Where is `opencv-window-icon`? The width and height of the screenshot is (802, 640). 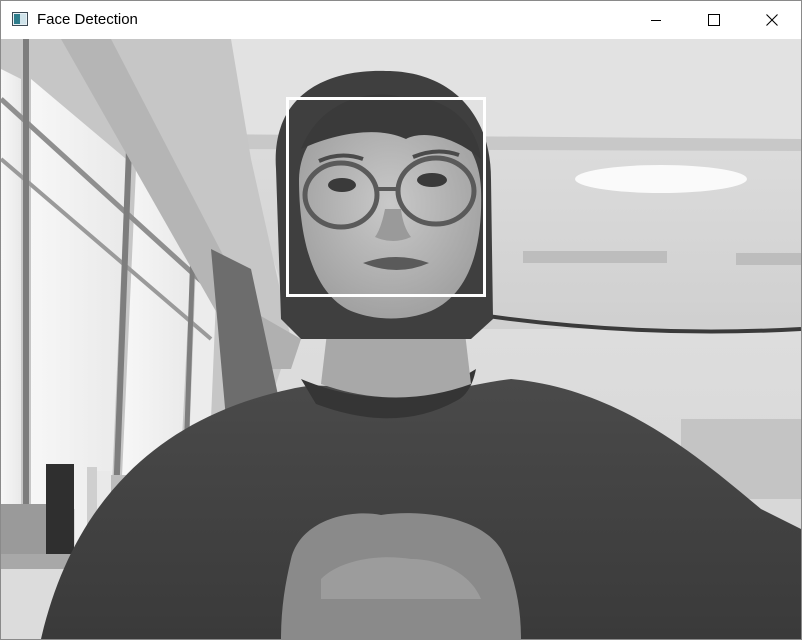 opencv-window-icon is located at coordinates (20, 19).